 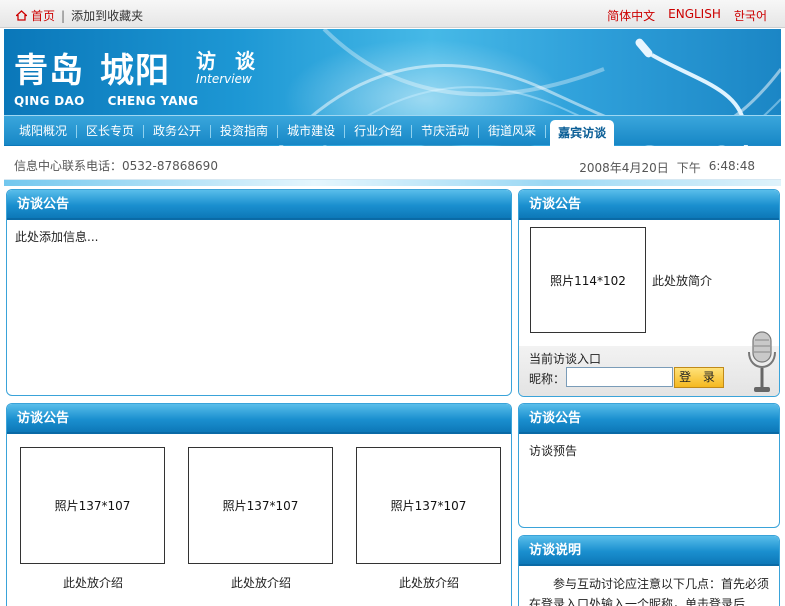 What do you see at coordinates (750, 15) in the screenshot?
I see `lang-korean: 한국어` at bounding box center [750, 15].